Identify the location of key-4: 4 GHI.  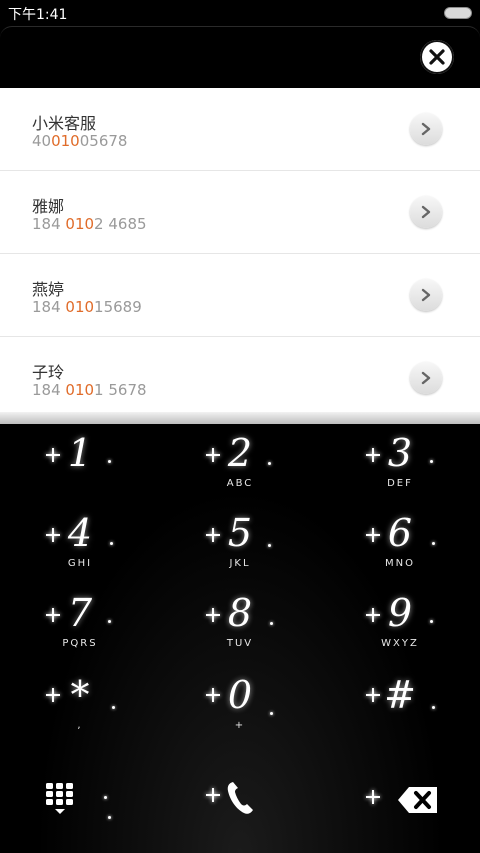
(80, 550).